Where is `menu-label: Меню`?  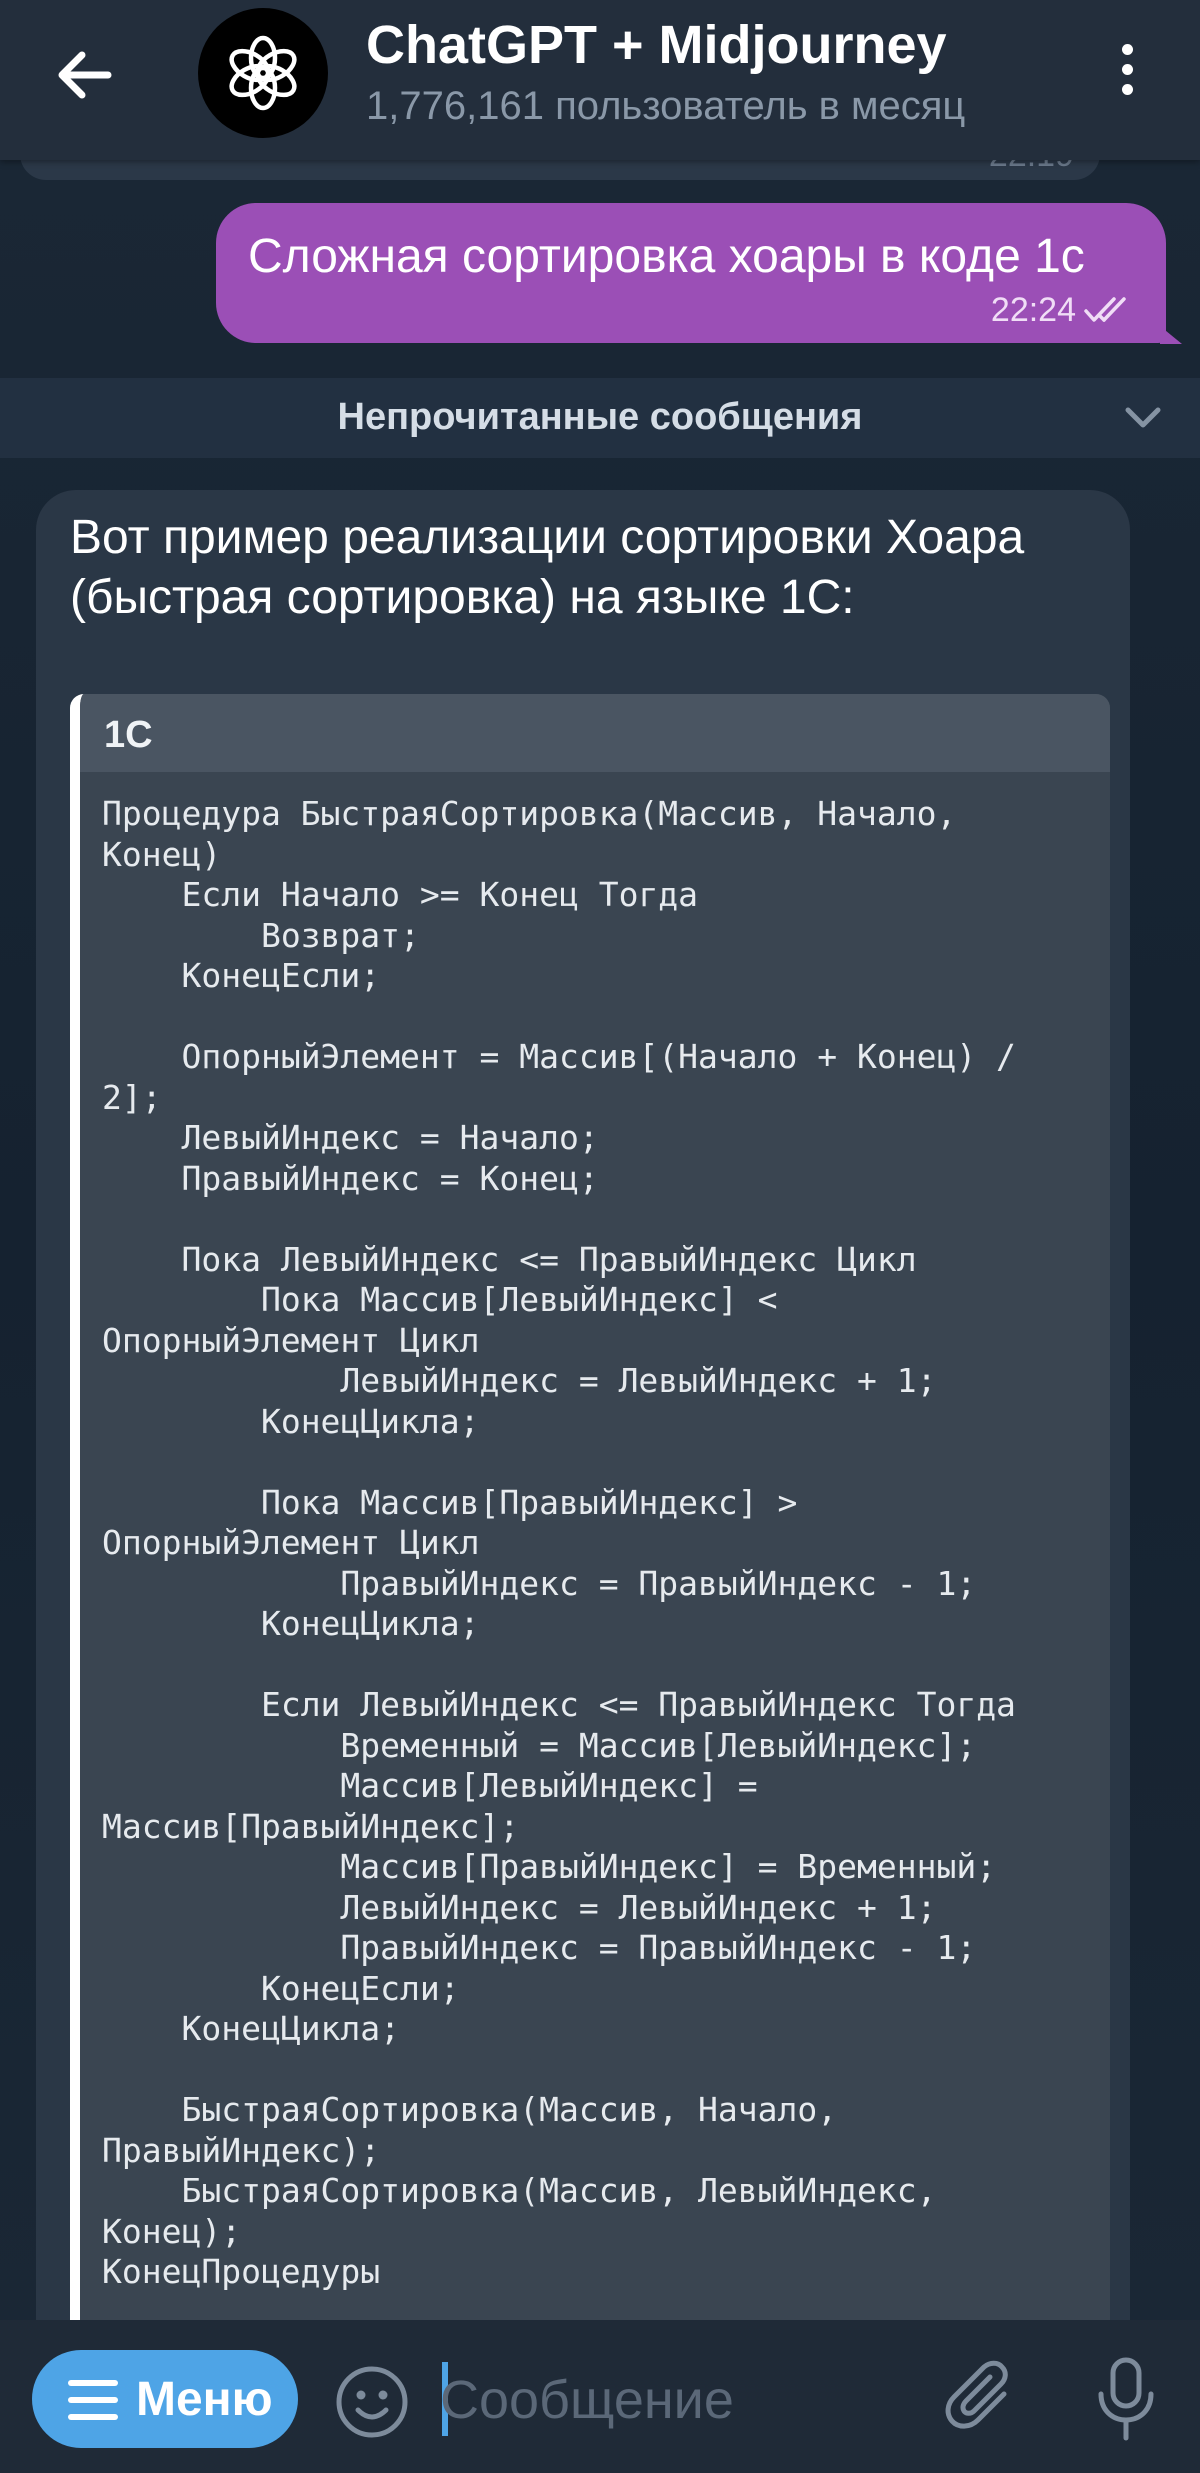
menu-label: Меню is located at coordinates (204, 2399).